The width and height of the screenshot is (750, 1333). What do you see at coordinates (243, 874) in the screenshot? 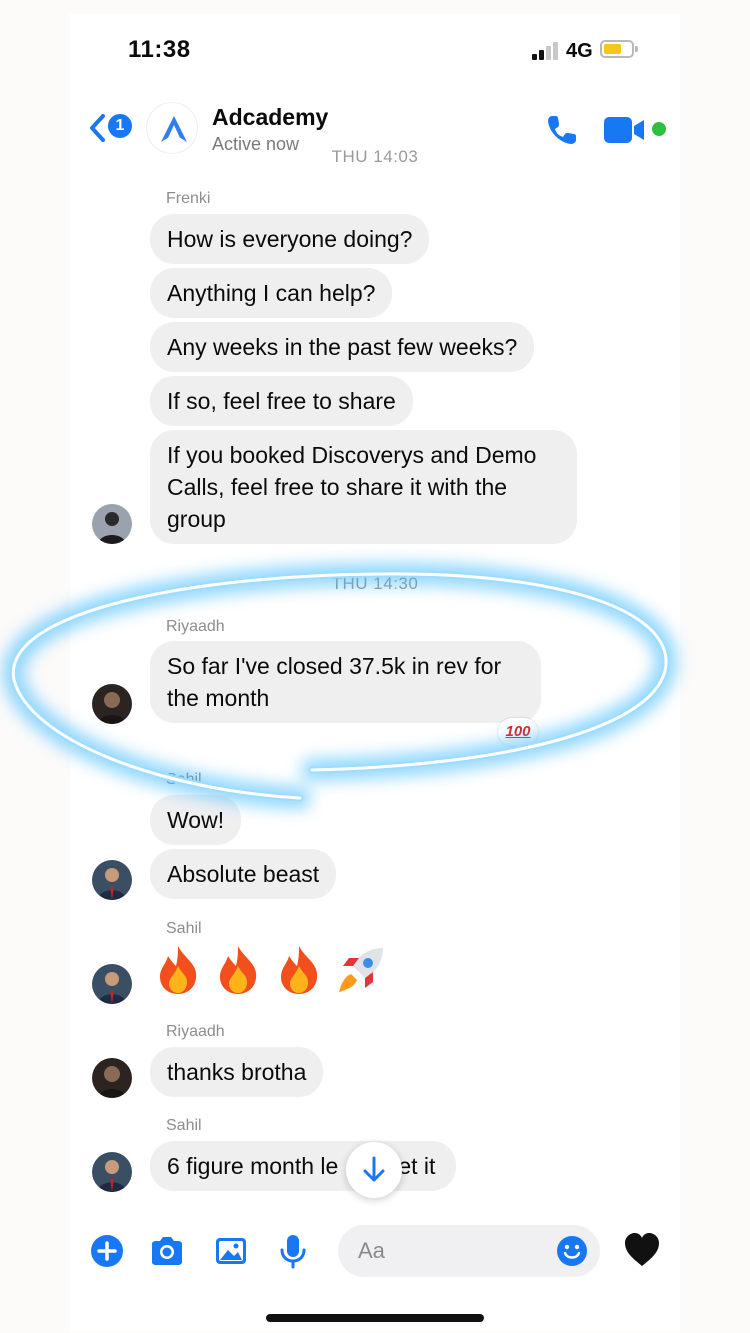
I see `message-bubble: Absolute beast` at bounding box center [243, 874].